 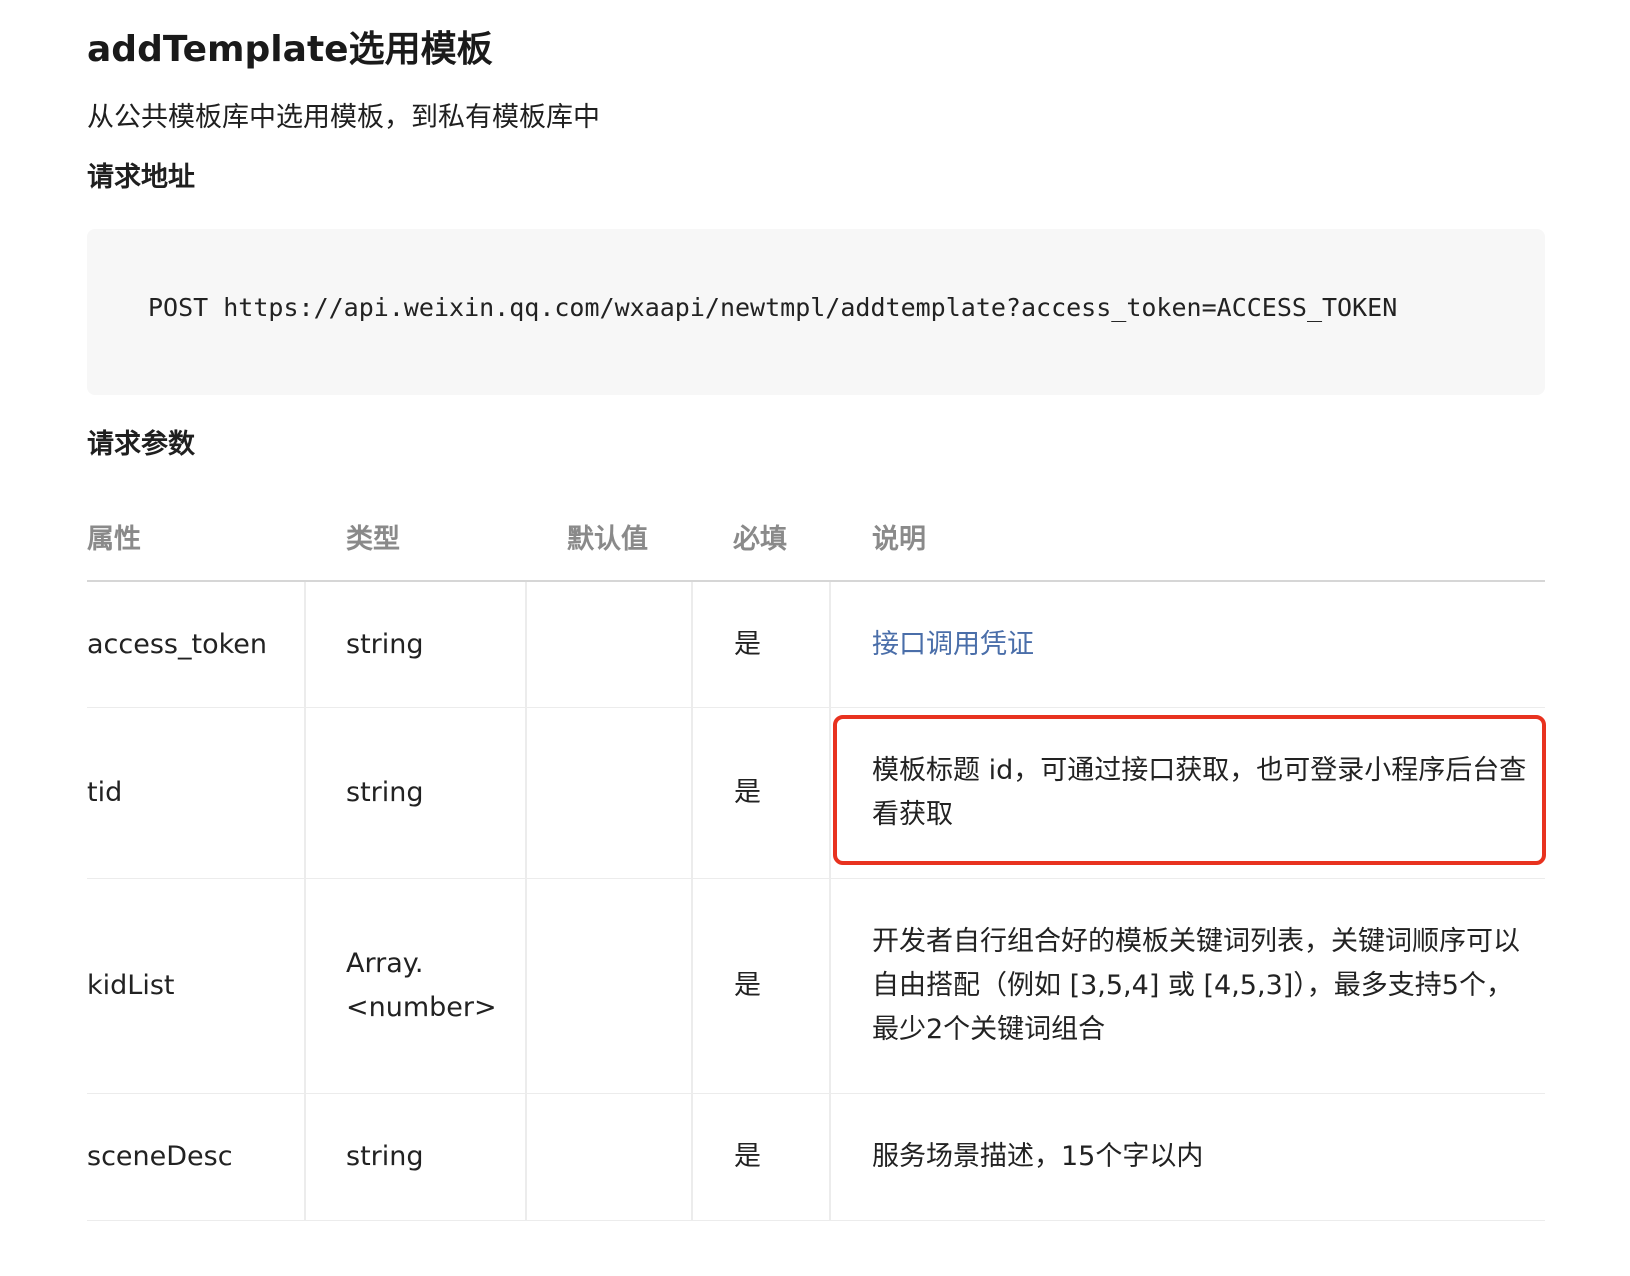 What do you see at coordinates (160, 1156) in the screenshot?
I see `param-name: sceneDesc` at bounding box center [160, 1156].